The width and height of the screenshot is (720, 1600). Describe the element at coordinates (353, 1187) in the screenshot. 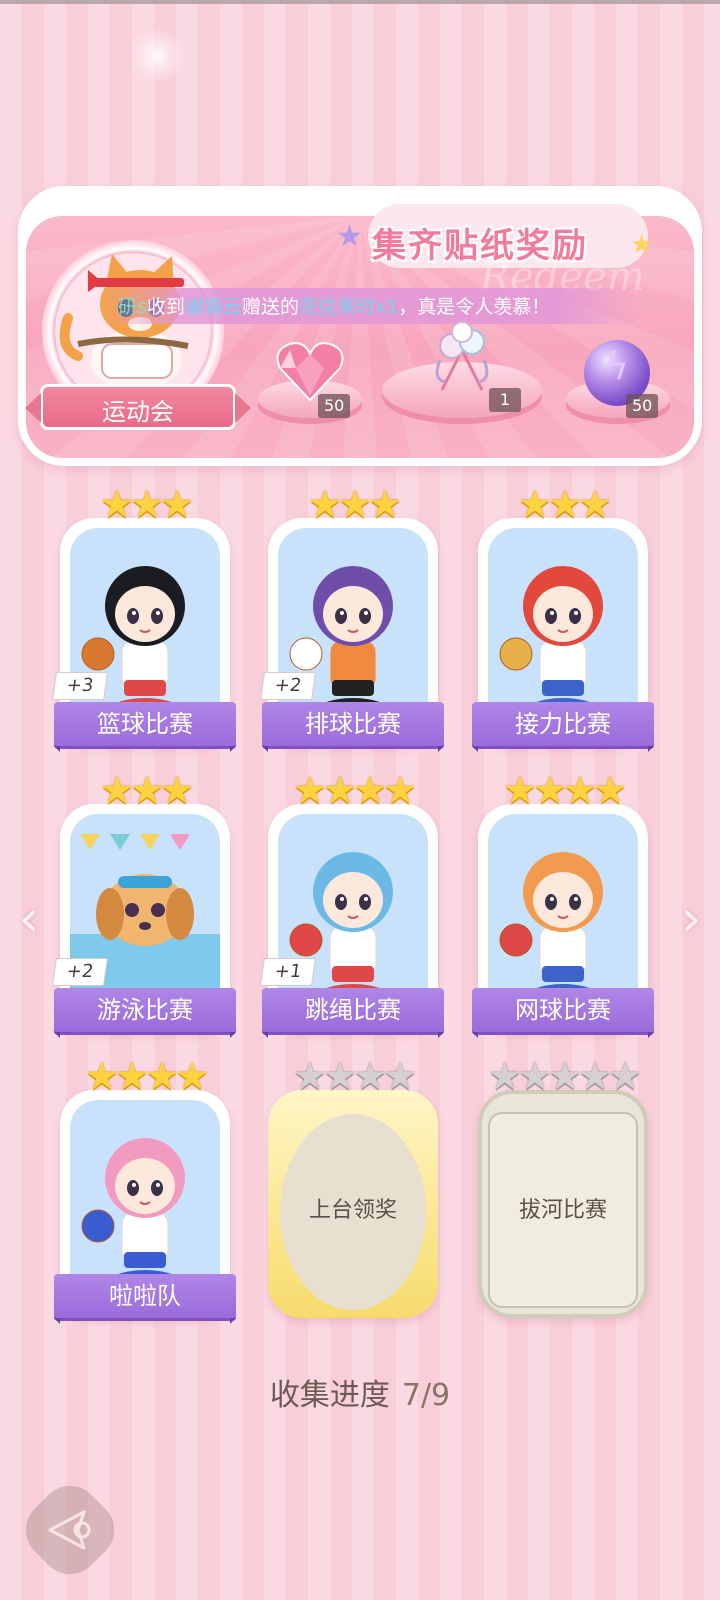

I see `sticker-card: 上台领奖 ★★★★` at that location.